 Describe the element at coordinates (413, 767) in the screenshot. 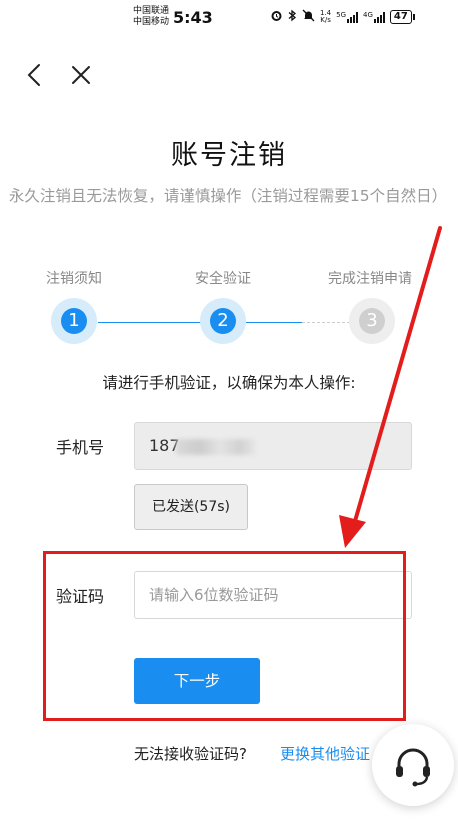

I see `headset-icon` at that location.